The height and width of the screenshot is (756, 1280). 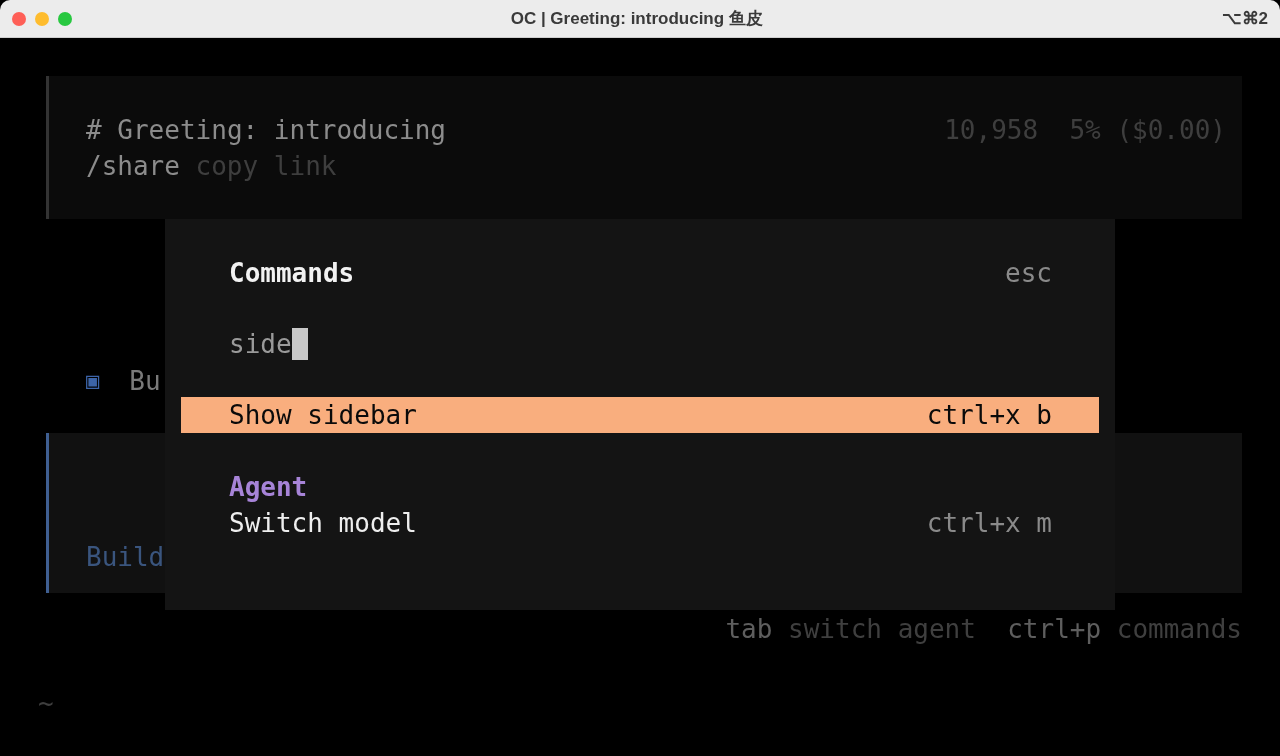 I want to click on status-icon: ▣, so click(x=93, y=381).